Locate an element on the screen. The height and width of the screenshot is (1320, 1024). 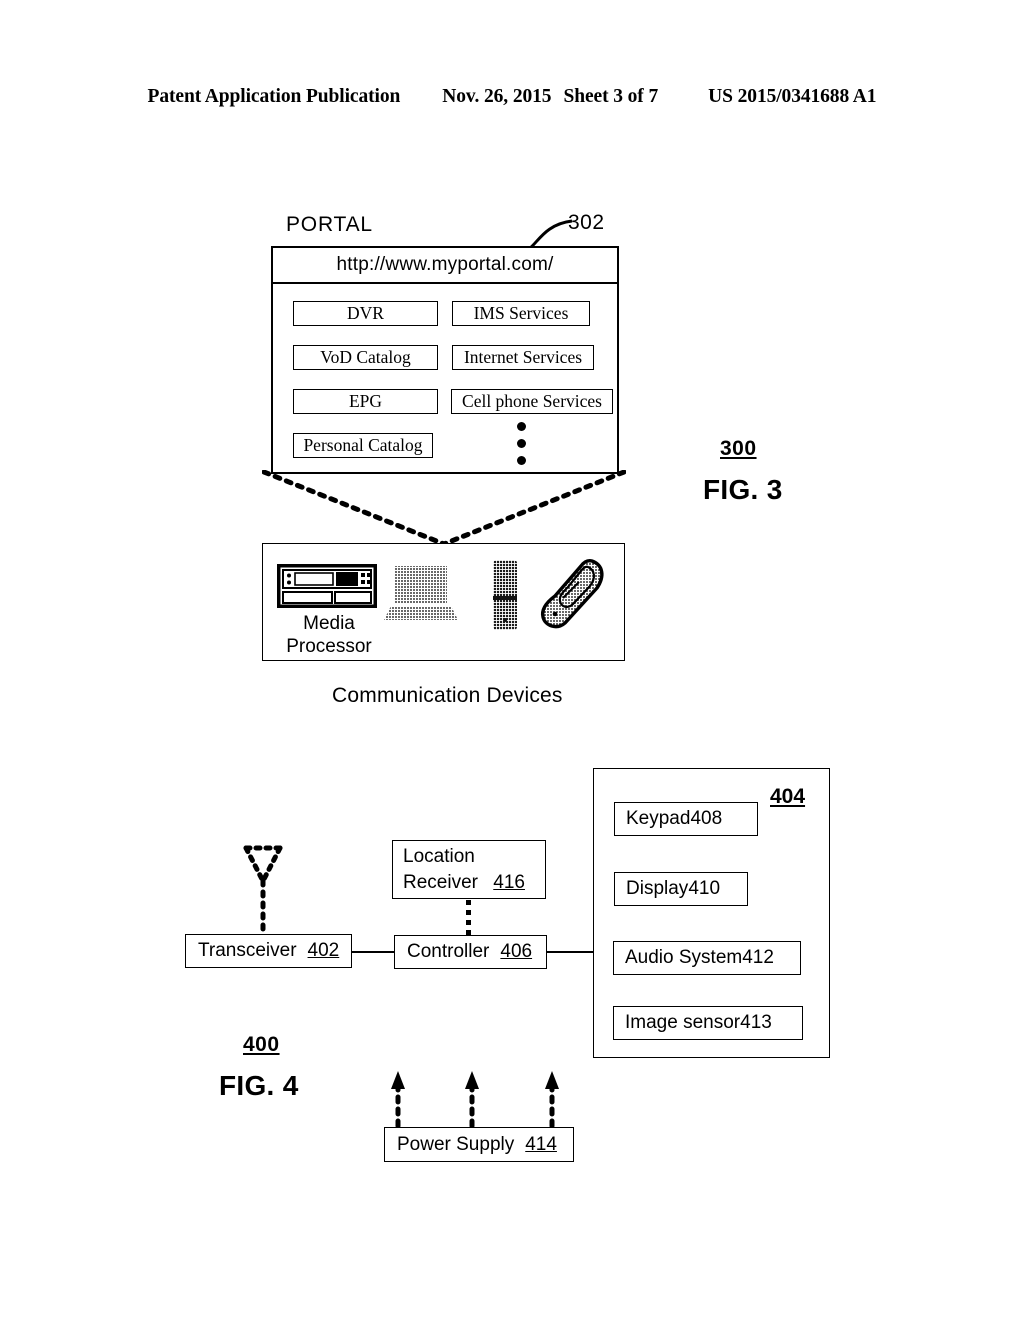
portal-button-internet-services: Internet Services is located at coordinates (523, 357).